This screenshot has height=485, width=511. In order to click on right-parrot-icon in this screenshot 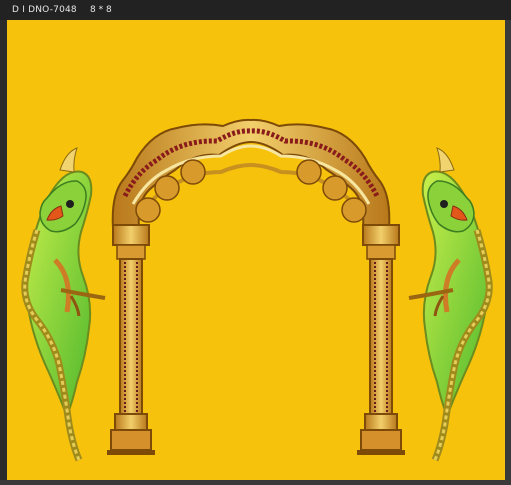, I will do `click(450, 304)`.